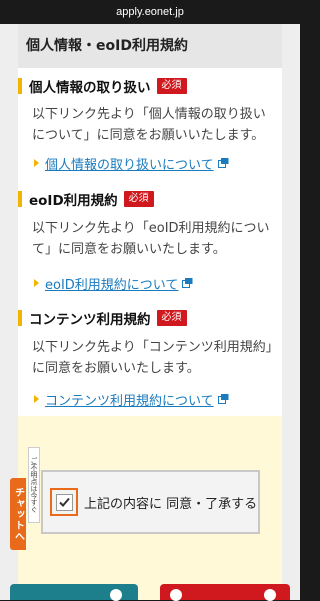 Image resolution: width=320 pixels, height=601 pixels. I want to click on section-description: 以下リンク先より「個人情報の取り扱いについて」に同意をお願いいたします。, so click(149, 125).